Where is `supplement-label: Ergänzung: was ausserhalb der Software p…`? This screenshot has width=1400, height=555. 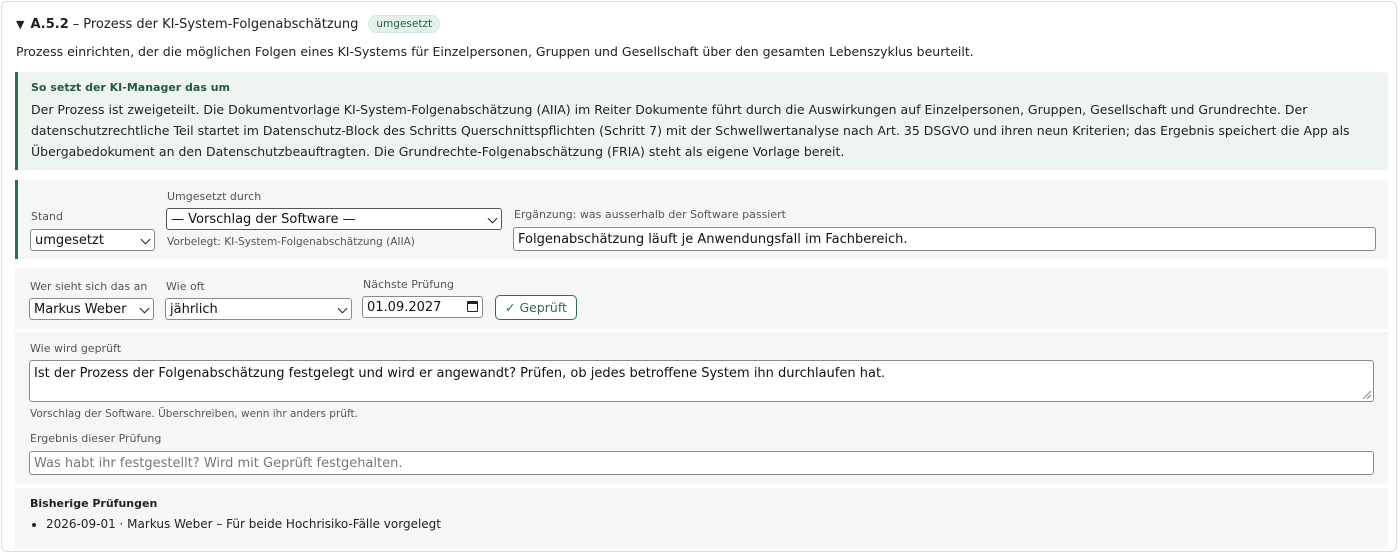 supplement-label: Ergänzung: was ausserhalb der Software p… is located at coordinates (650, 214).